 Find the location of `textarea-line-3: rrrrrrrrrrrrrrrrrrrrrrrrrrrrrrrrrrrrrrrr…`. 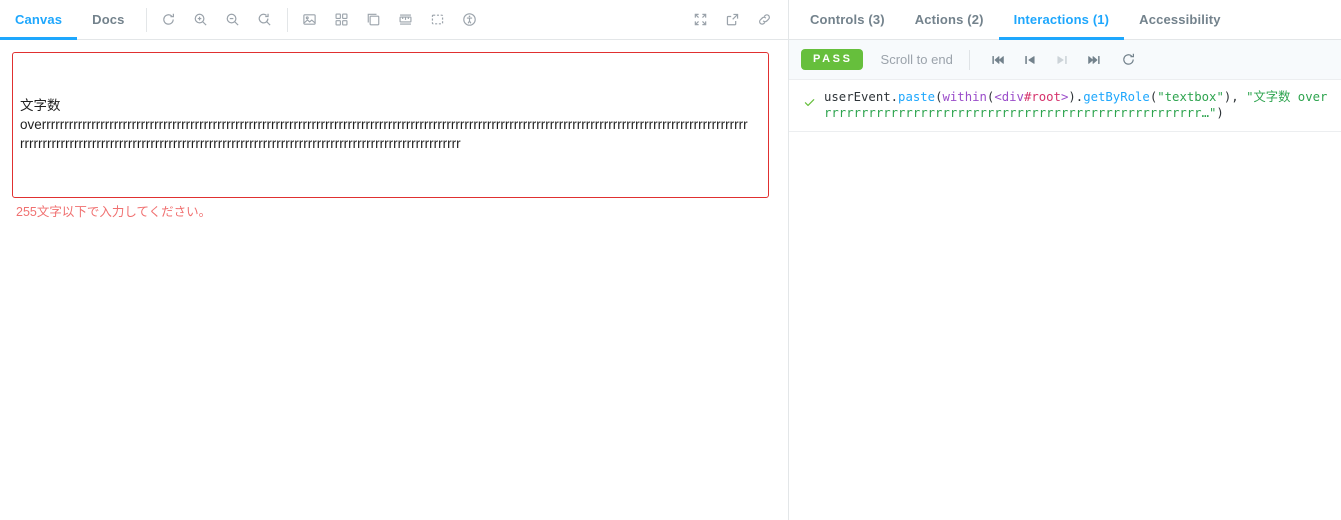

textarea-line-3: rrrrrrrrrrrrrrrrrrrrrrrrrrrrrrrrrrrrrrrr… is located at coordinates (240, 143).